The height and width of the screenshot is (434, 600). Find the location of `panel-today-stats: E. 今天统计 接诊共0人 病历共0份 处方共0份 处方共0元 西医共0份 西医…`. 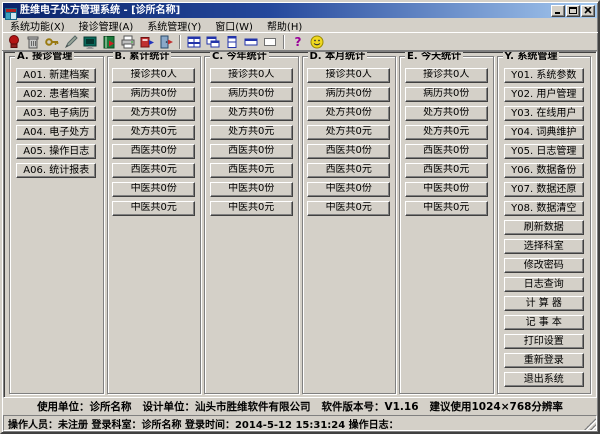

panel-today-stats: E. 今天统计 接诊共0人 病历共0份 处方共0份 处方共0元 西医共0份 西医… is located at coordinates (446, 223).